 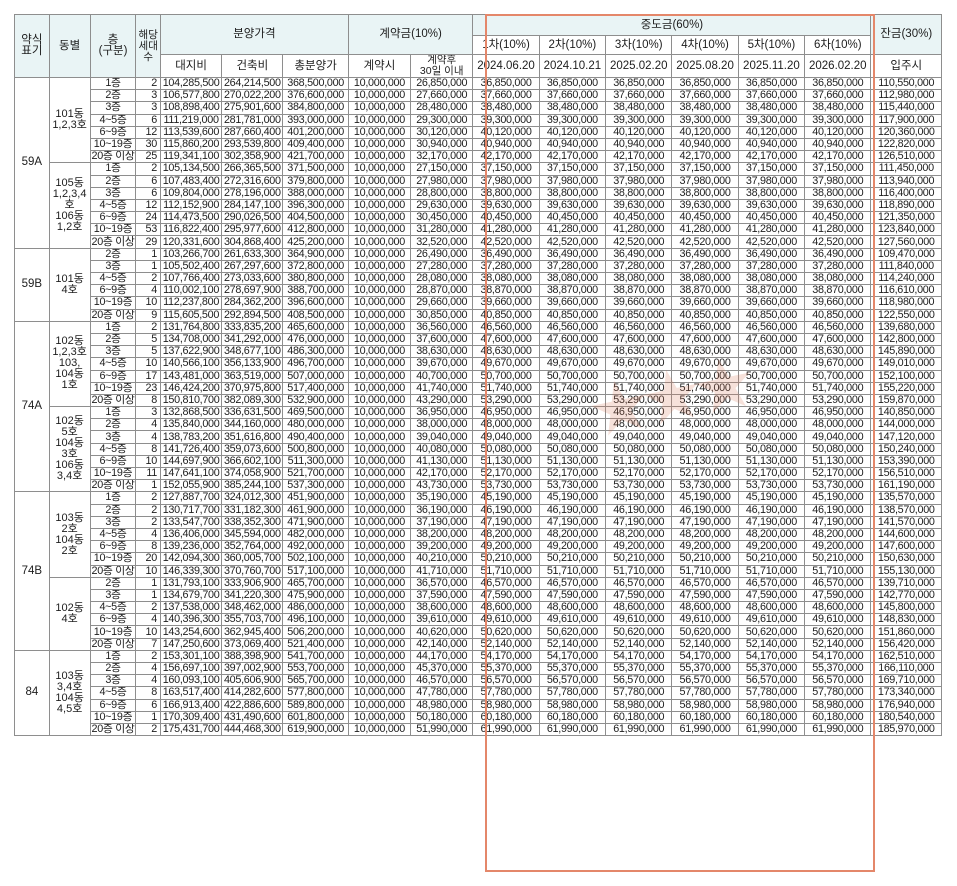 What do you see at coordinates (113, 169) in the screenshot?
I see `floor-cell: 1층` at bounding box center [113, 169].